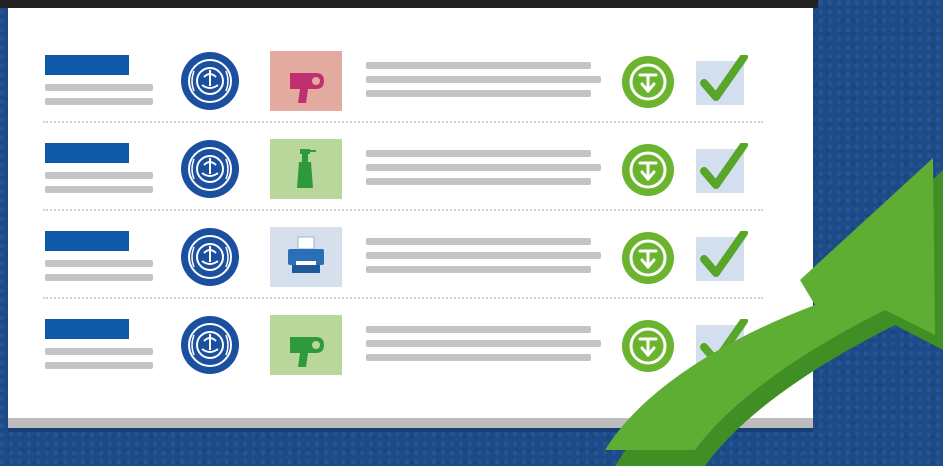 The height and width of the screenshot is (466, 943). Describe the element at coordinates (307, 352) in the screenshot. I see `hair-dryer-icon` at that location.